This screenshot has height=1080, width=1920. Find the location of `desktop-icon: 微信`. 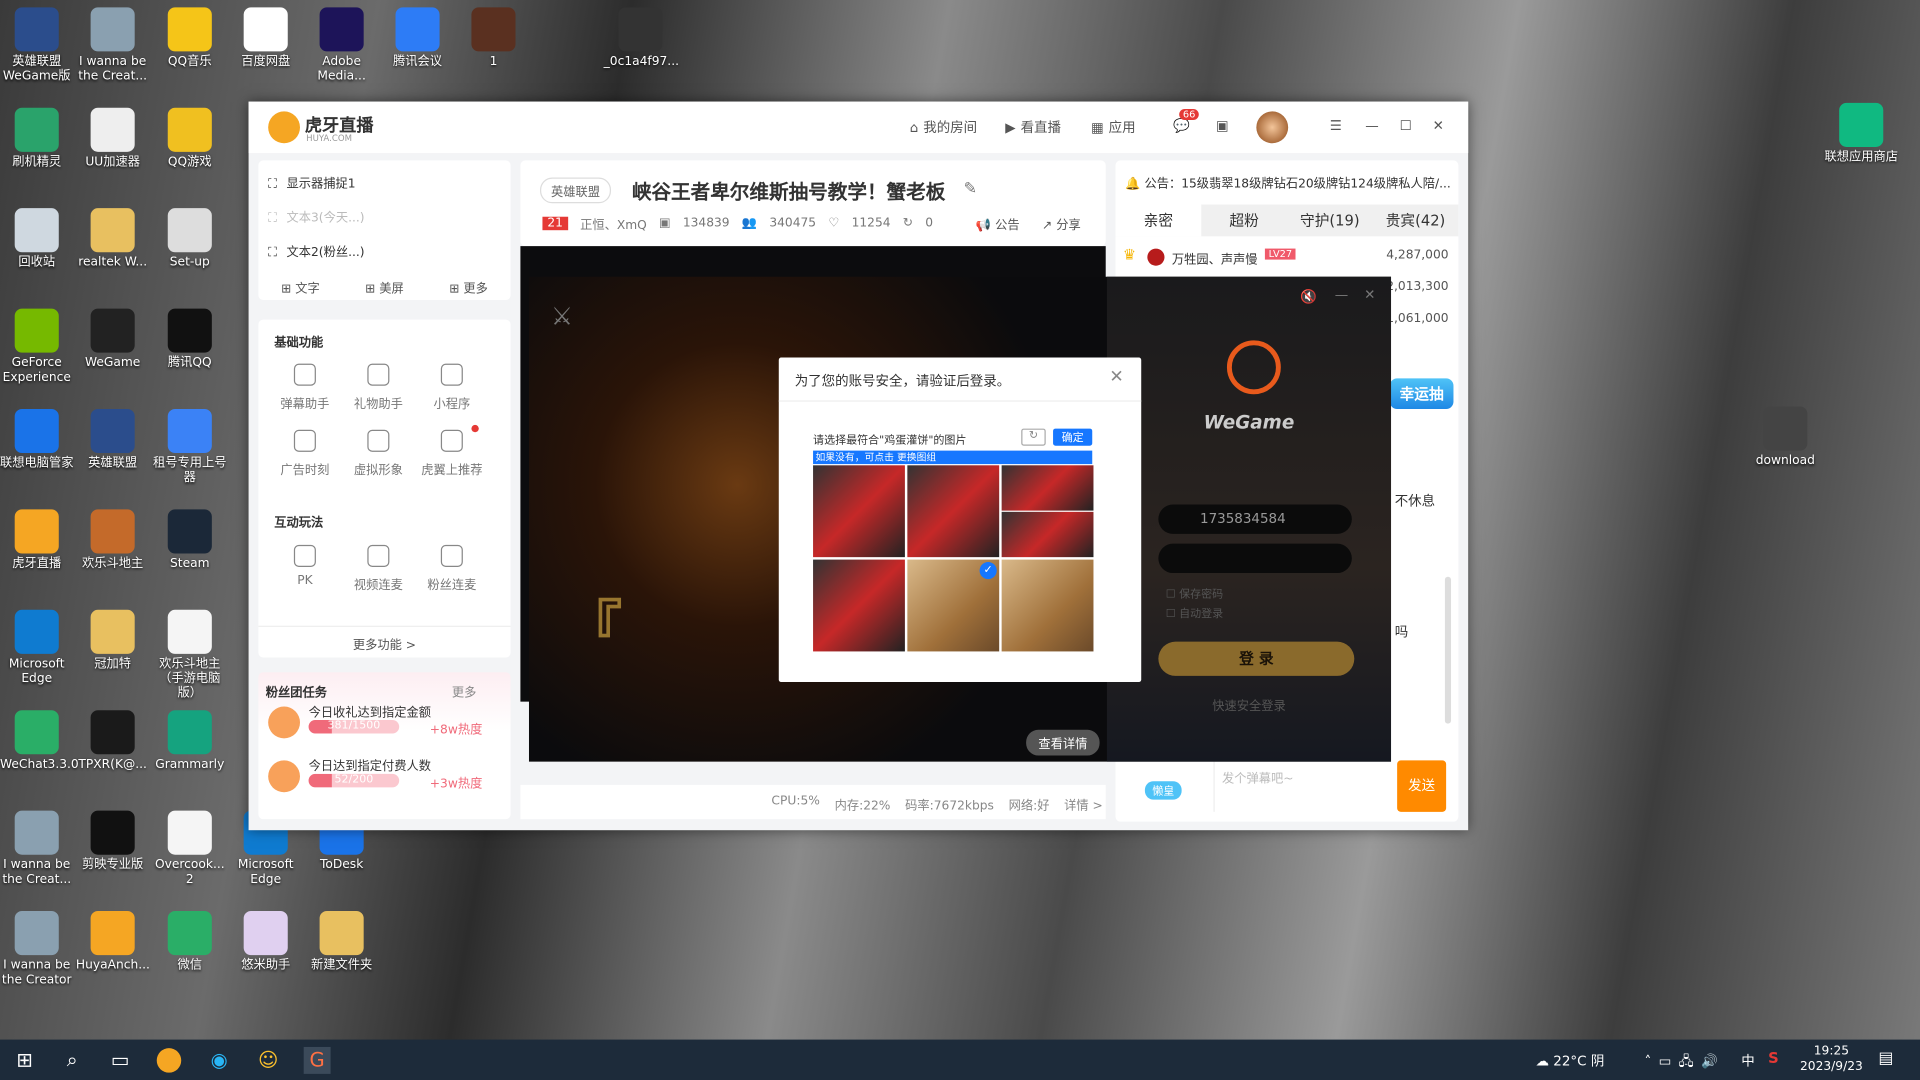

desktop-icon: 微信 is located at coordinates (189, 942).